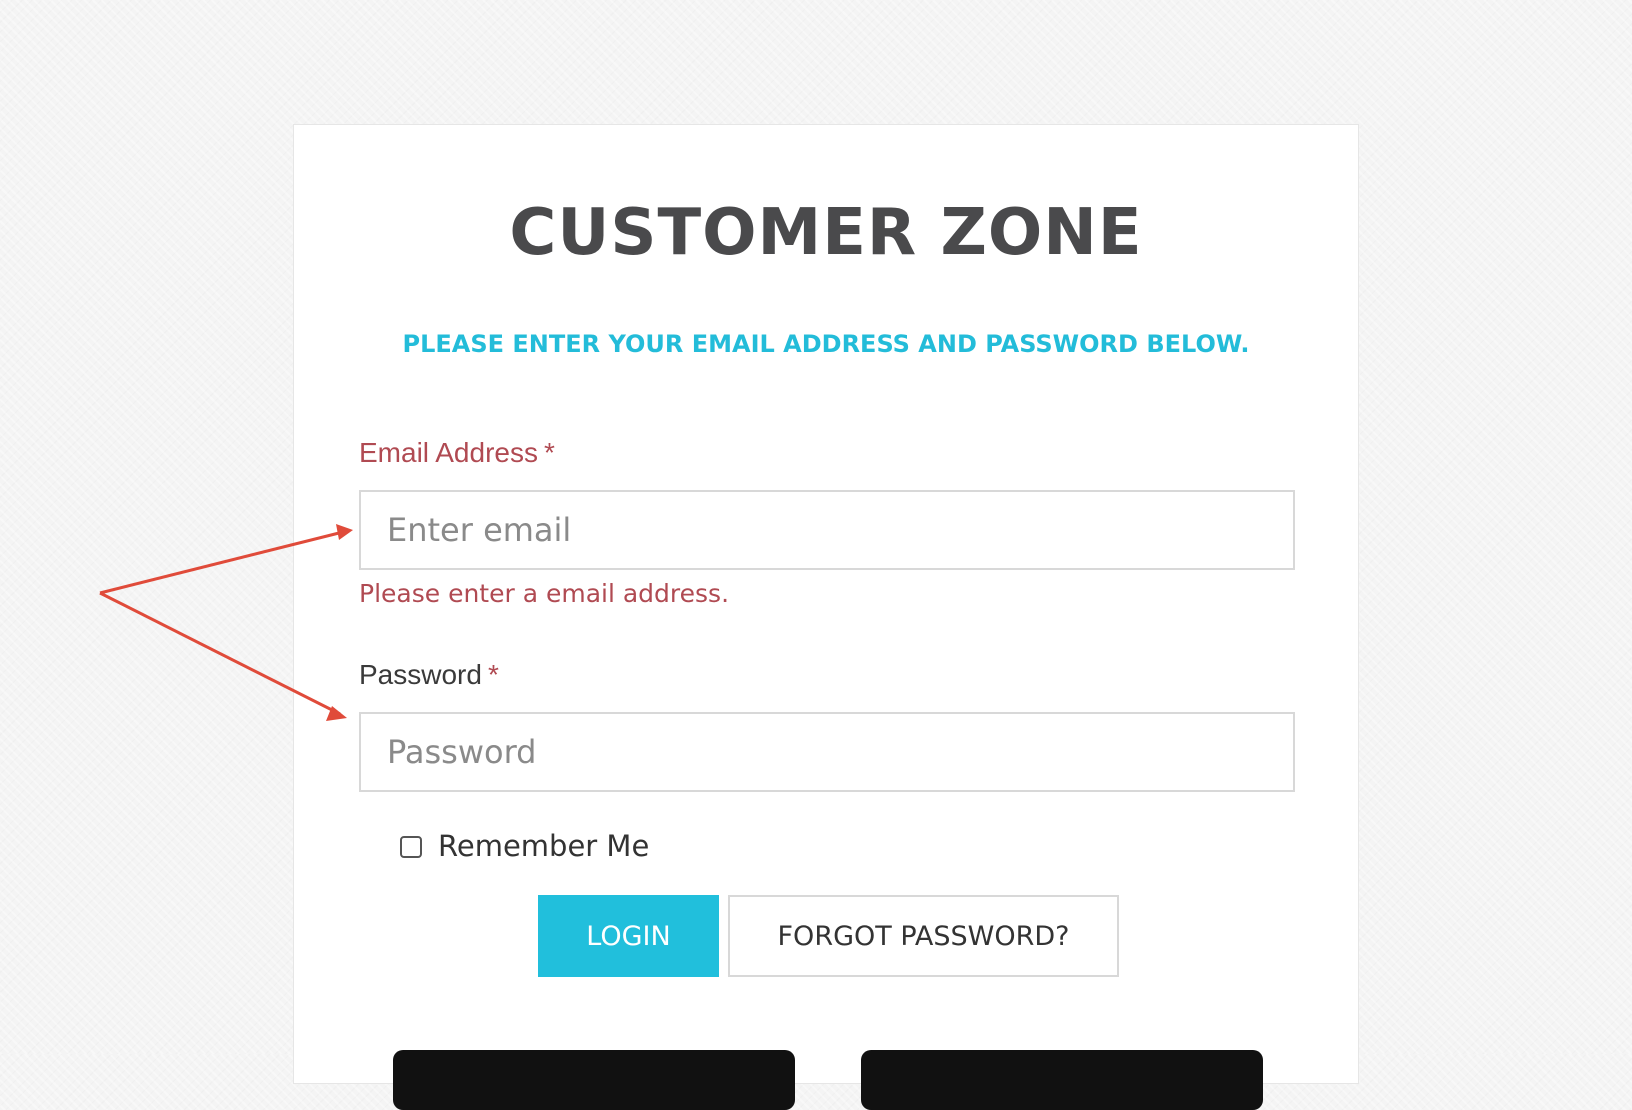 This screenshot has height=1110, width=1632. I want to click on remember-me-label: Remember Me, so click(543, 846).